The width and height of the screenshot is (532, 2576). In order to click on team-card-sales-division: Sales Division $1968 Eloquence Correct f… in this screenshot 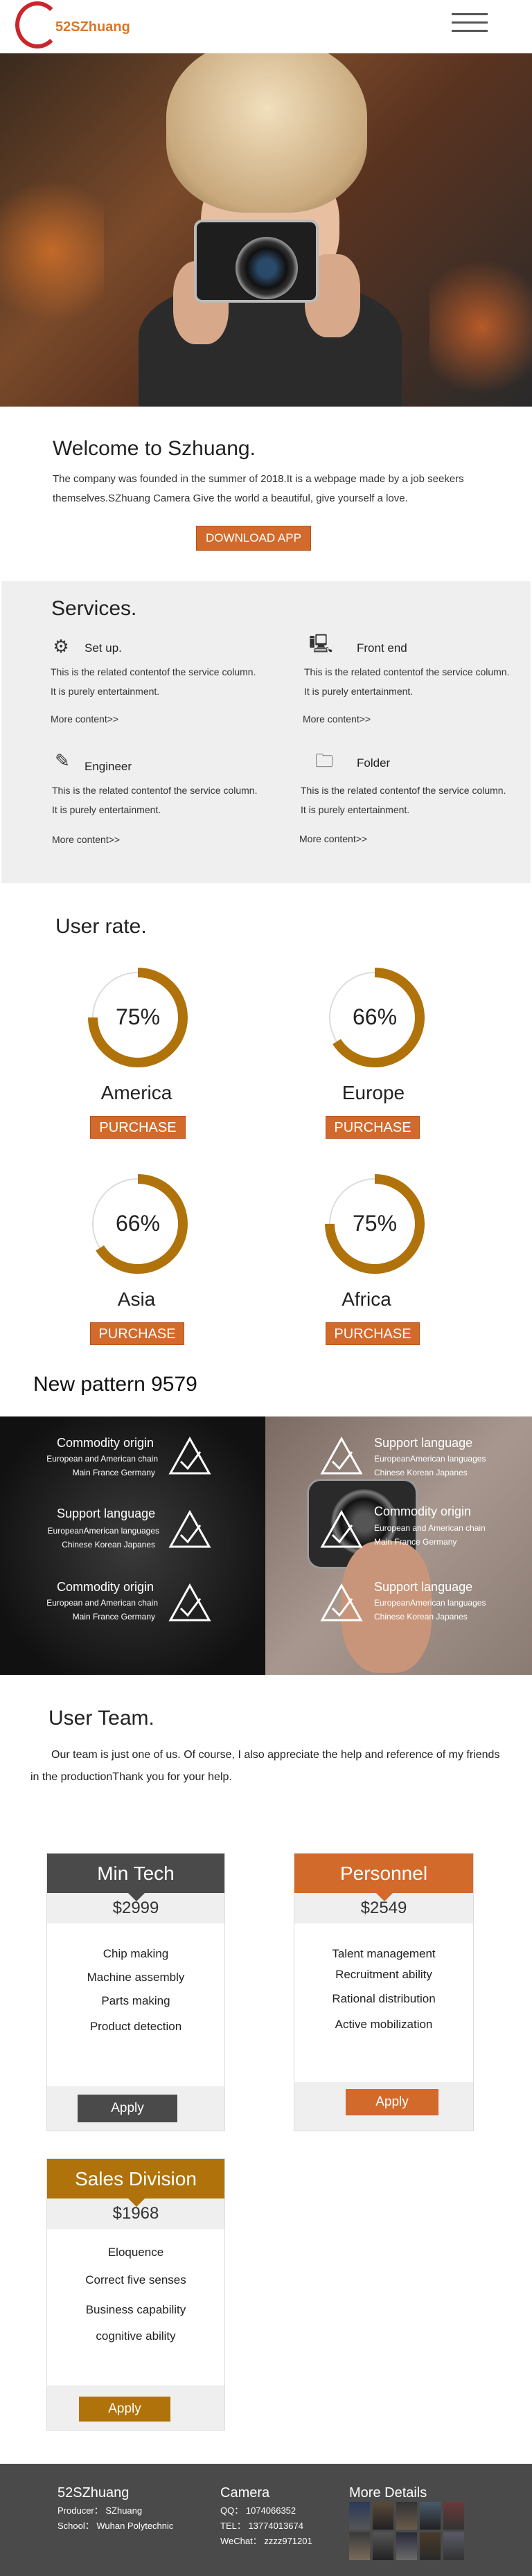, I will do `click(135, 2294)`.